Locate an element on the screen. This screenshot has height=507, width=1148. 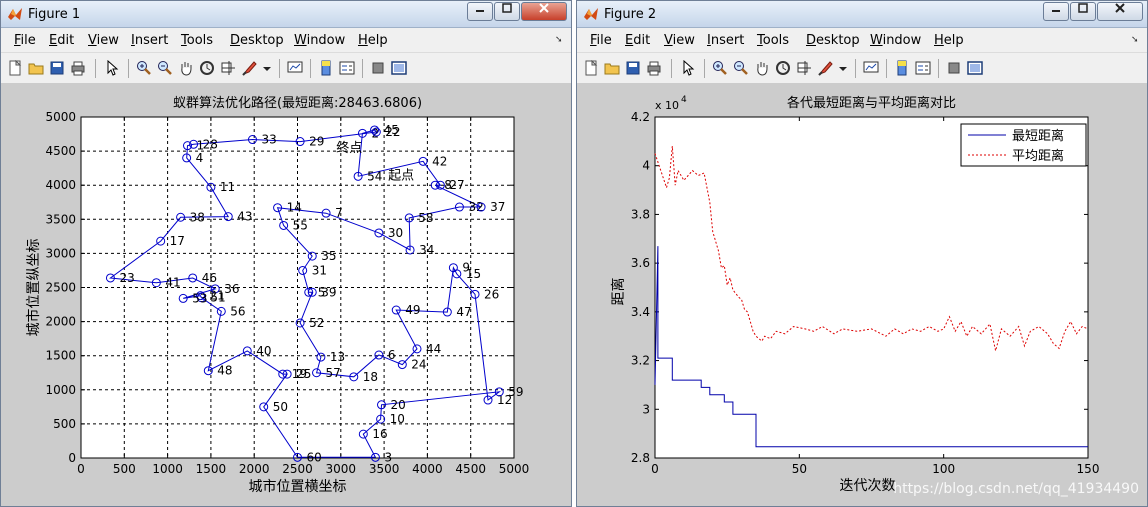
city-label: 40 is located at coordinates (263, 351).